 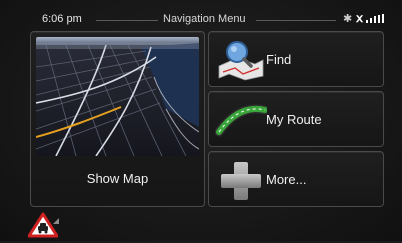 I want to click on find-label: Find, so click(x=279, y=59).